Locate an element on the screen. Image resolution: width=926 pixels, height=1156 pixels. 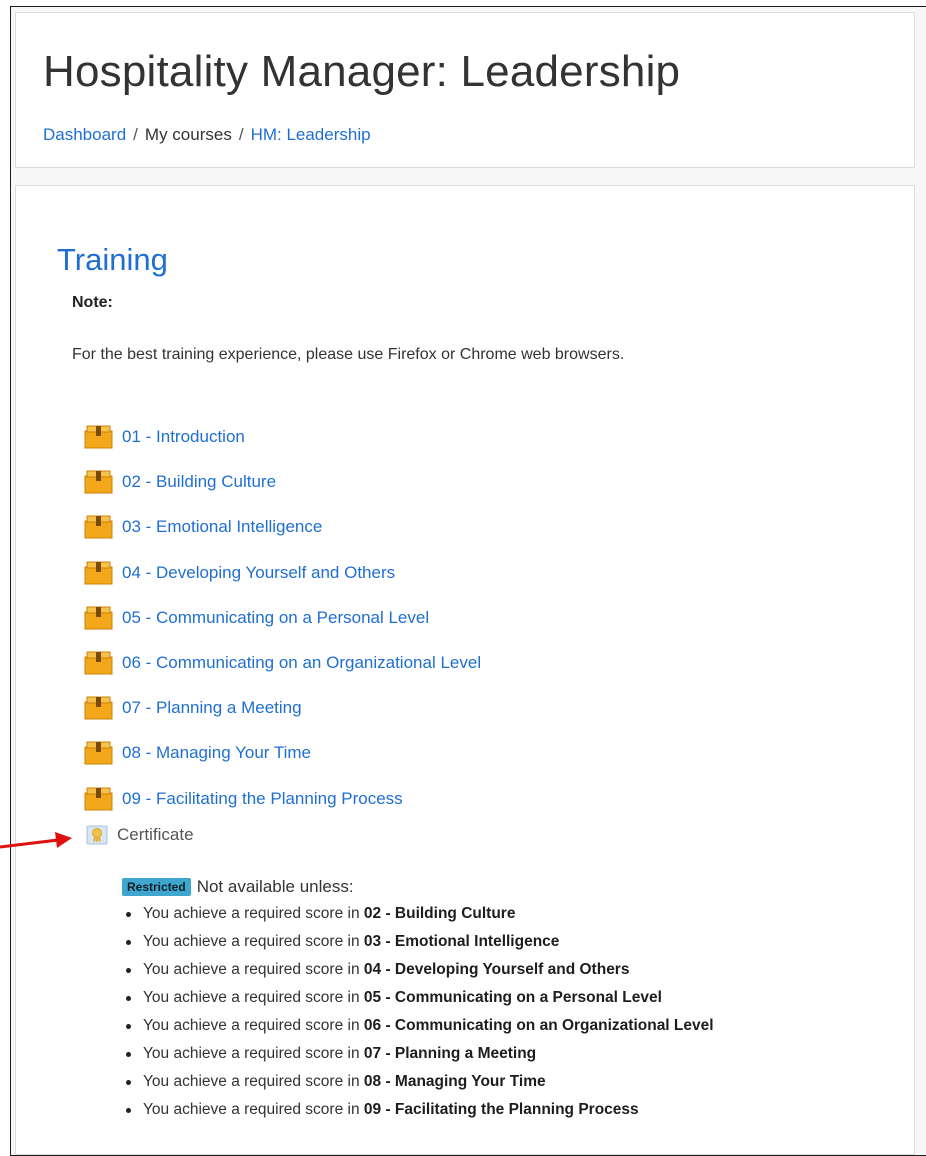
activity-item: 04 - Developing Yourself and Others is located at coordinates (239, 573).